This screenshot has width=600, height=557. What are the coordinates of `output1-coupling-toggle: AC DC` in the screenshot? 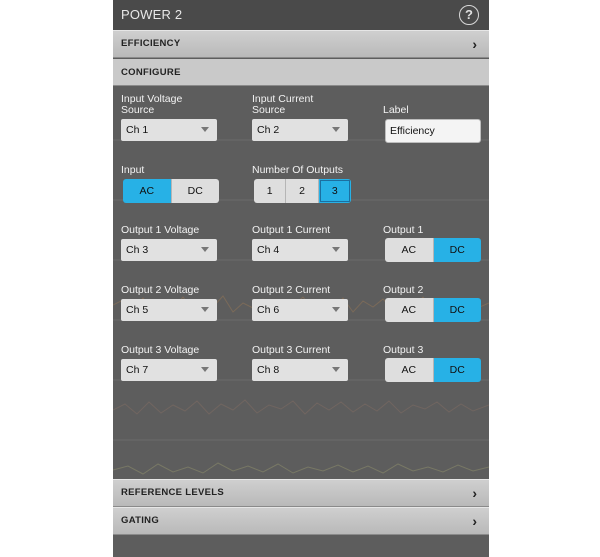 It's located at (433, 250).